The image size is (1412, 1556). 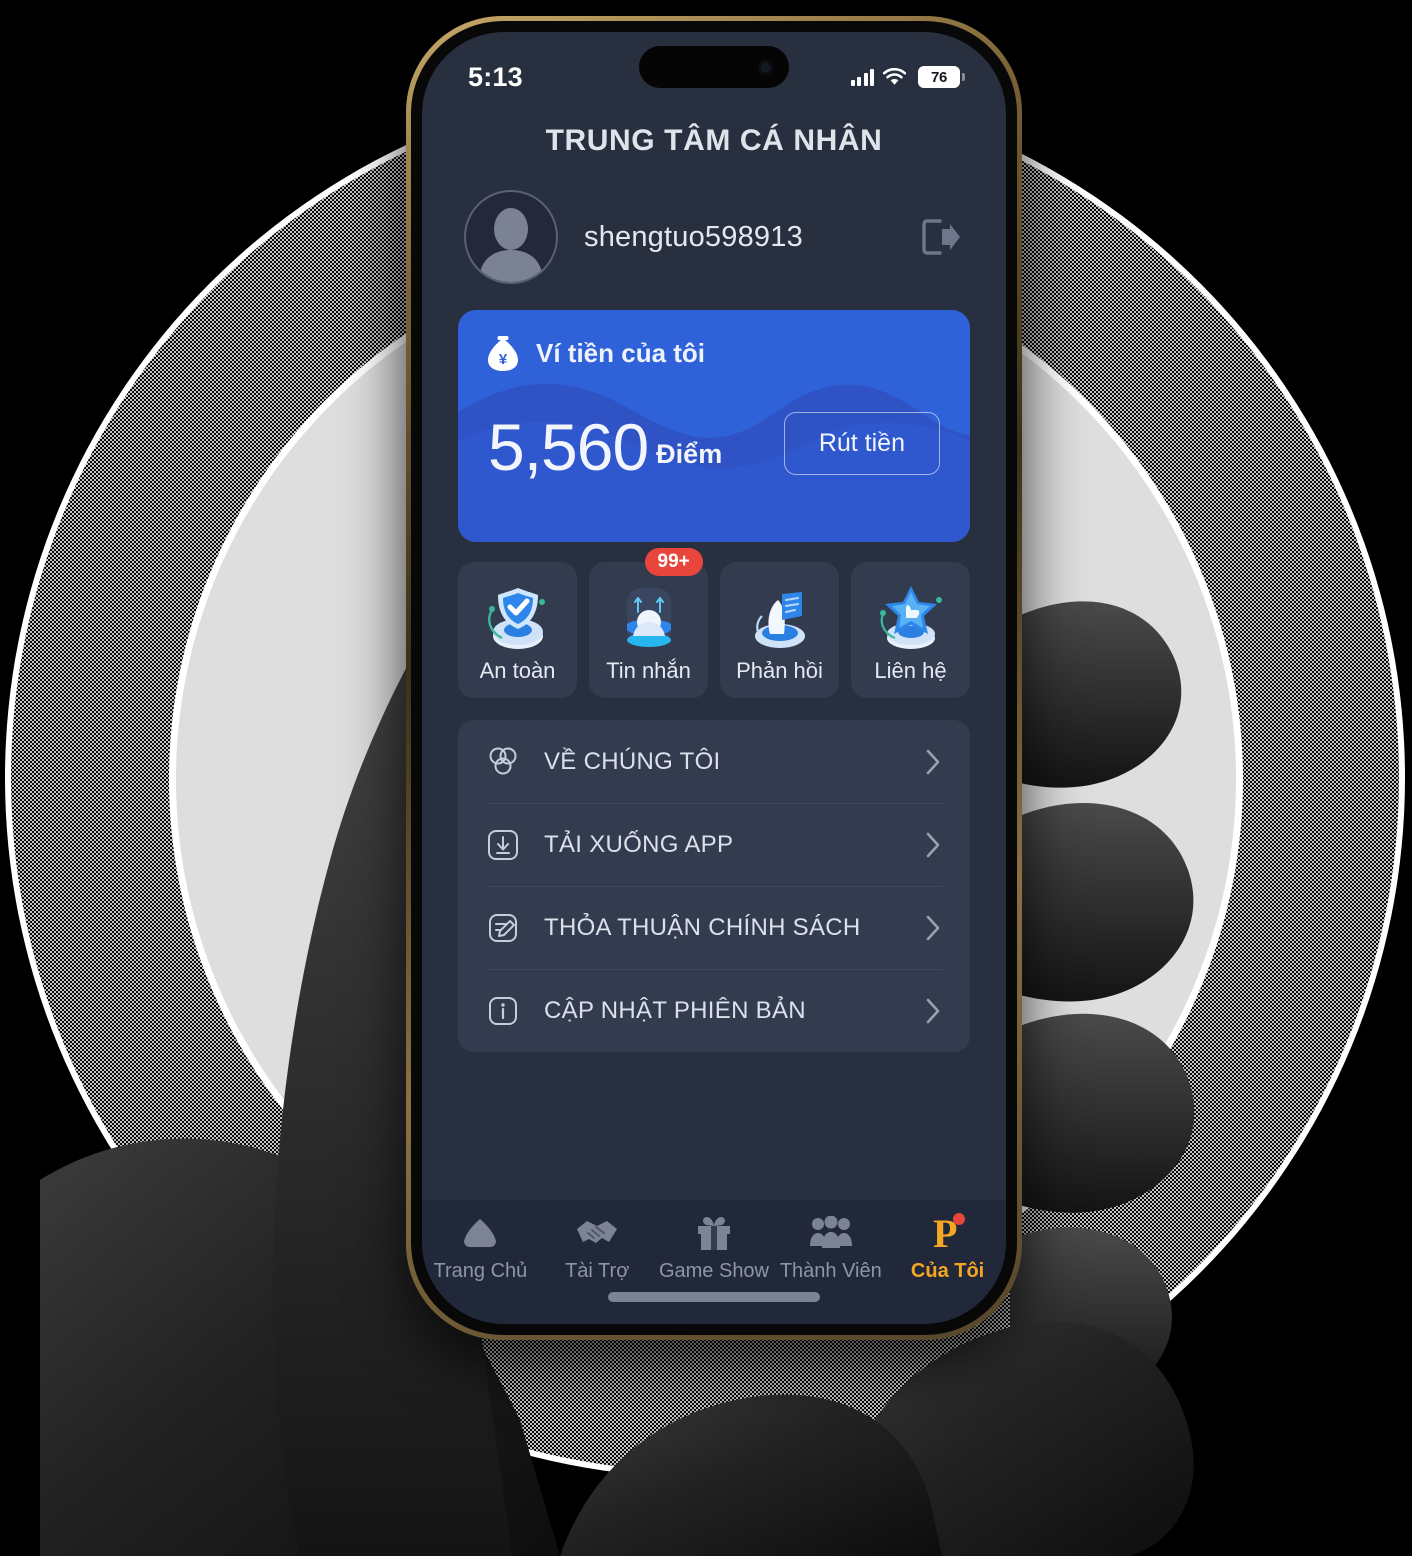 I want to click on dynamic-island, so click(x=714, y=67).